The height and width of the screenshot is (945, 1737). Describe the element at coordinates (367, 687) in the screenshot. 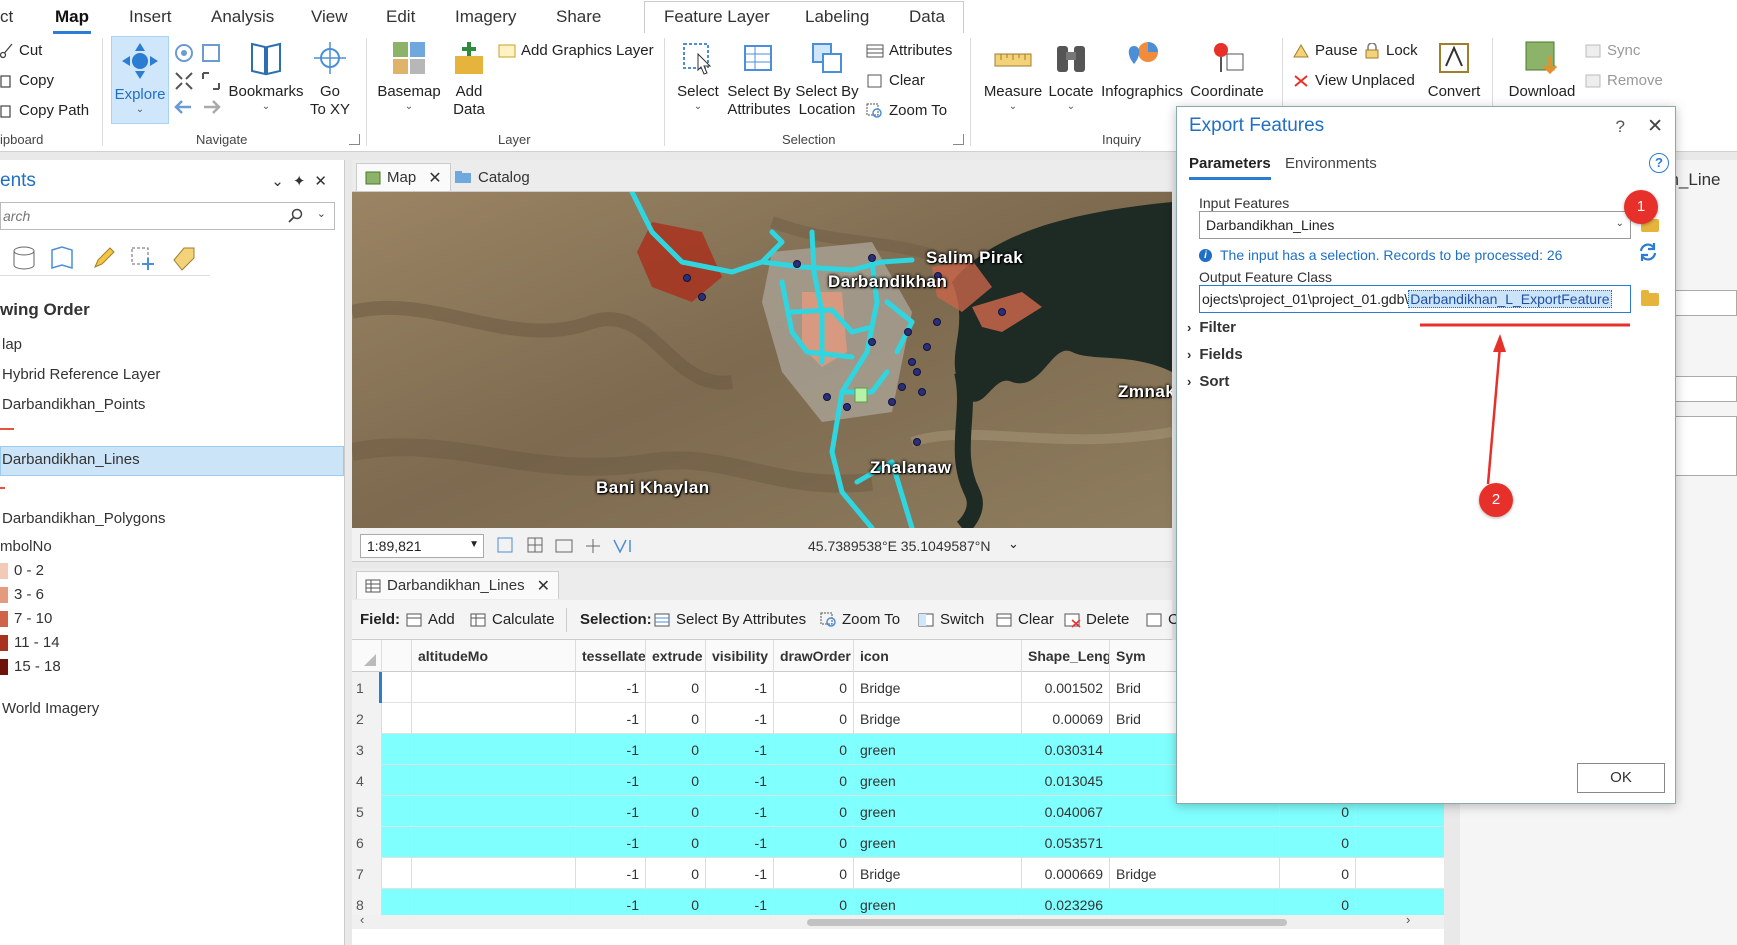

I see `table-cell-n: 1` at that location.